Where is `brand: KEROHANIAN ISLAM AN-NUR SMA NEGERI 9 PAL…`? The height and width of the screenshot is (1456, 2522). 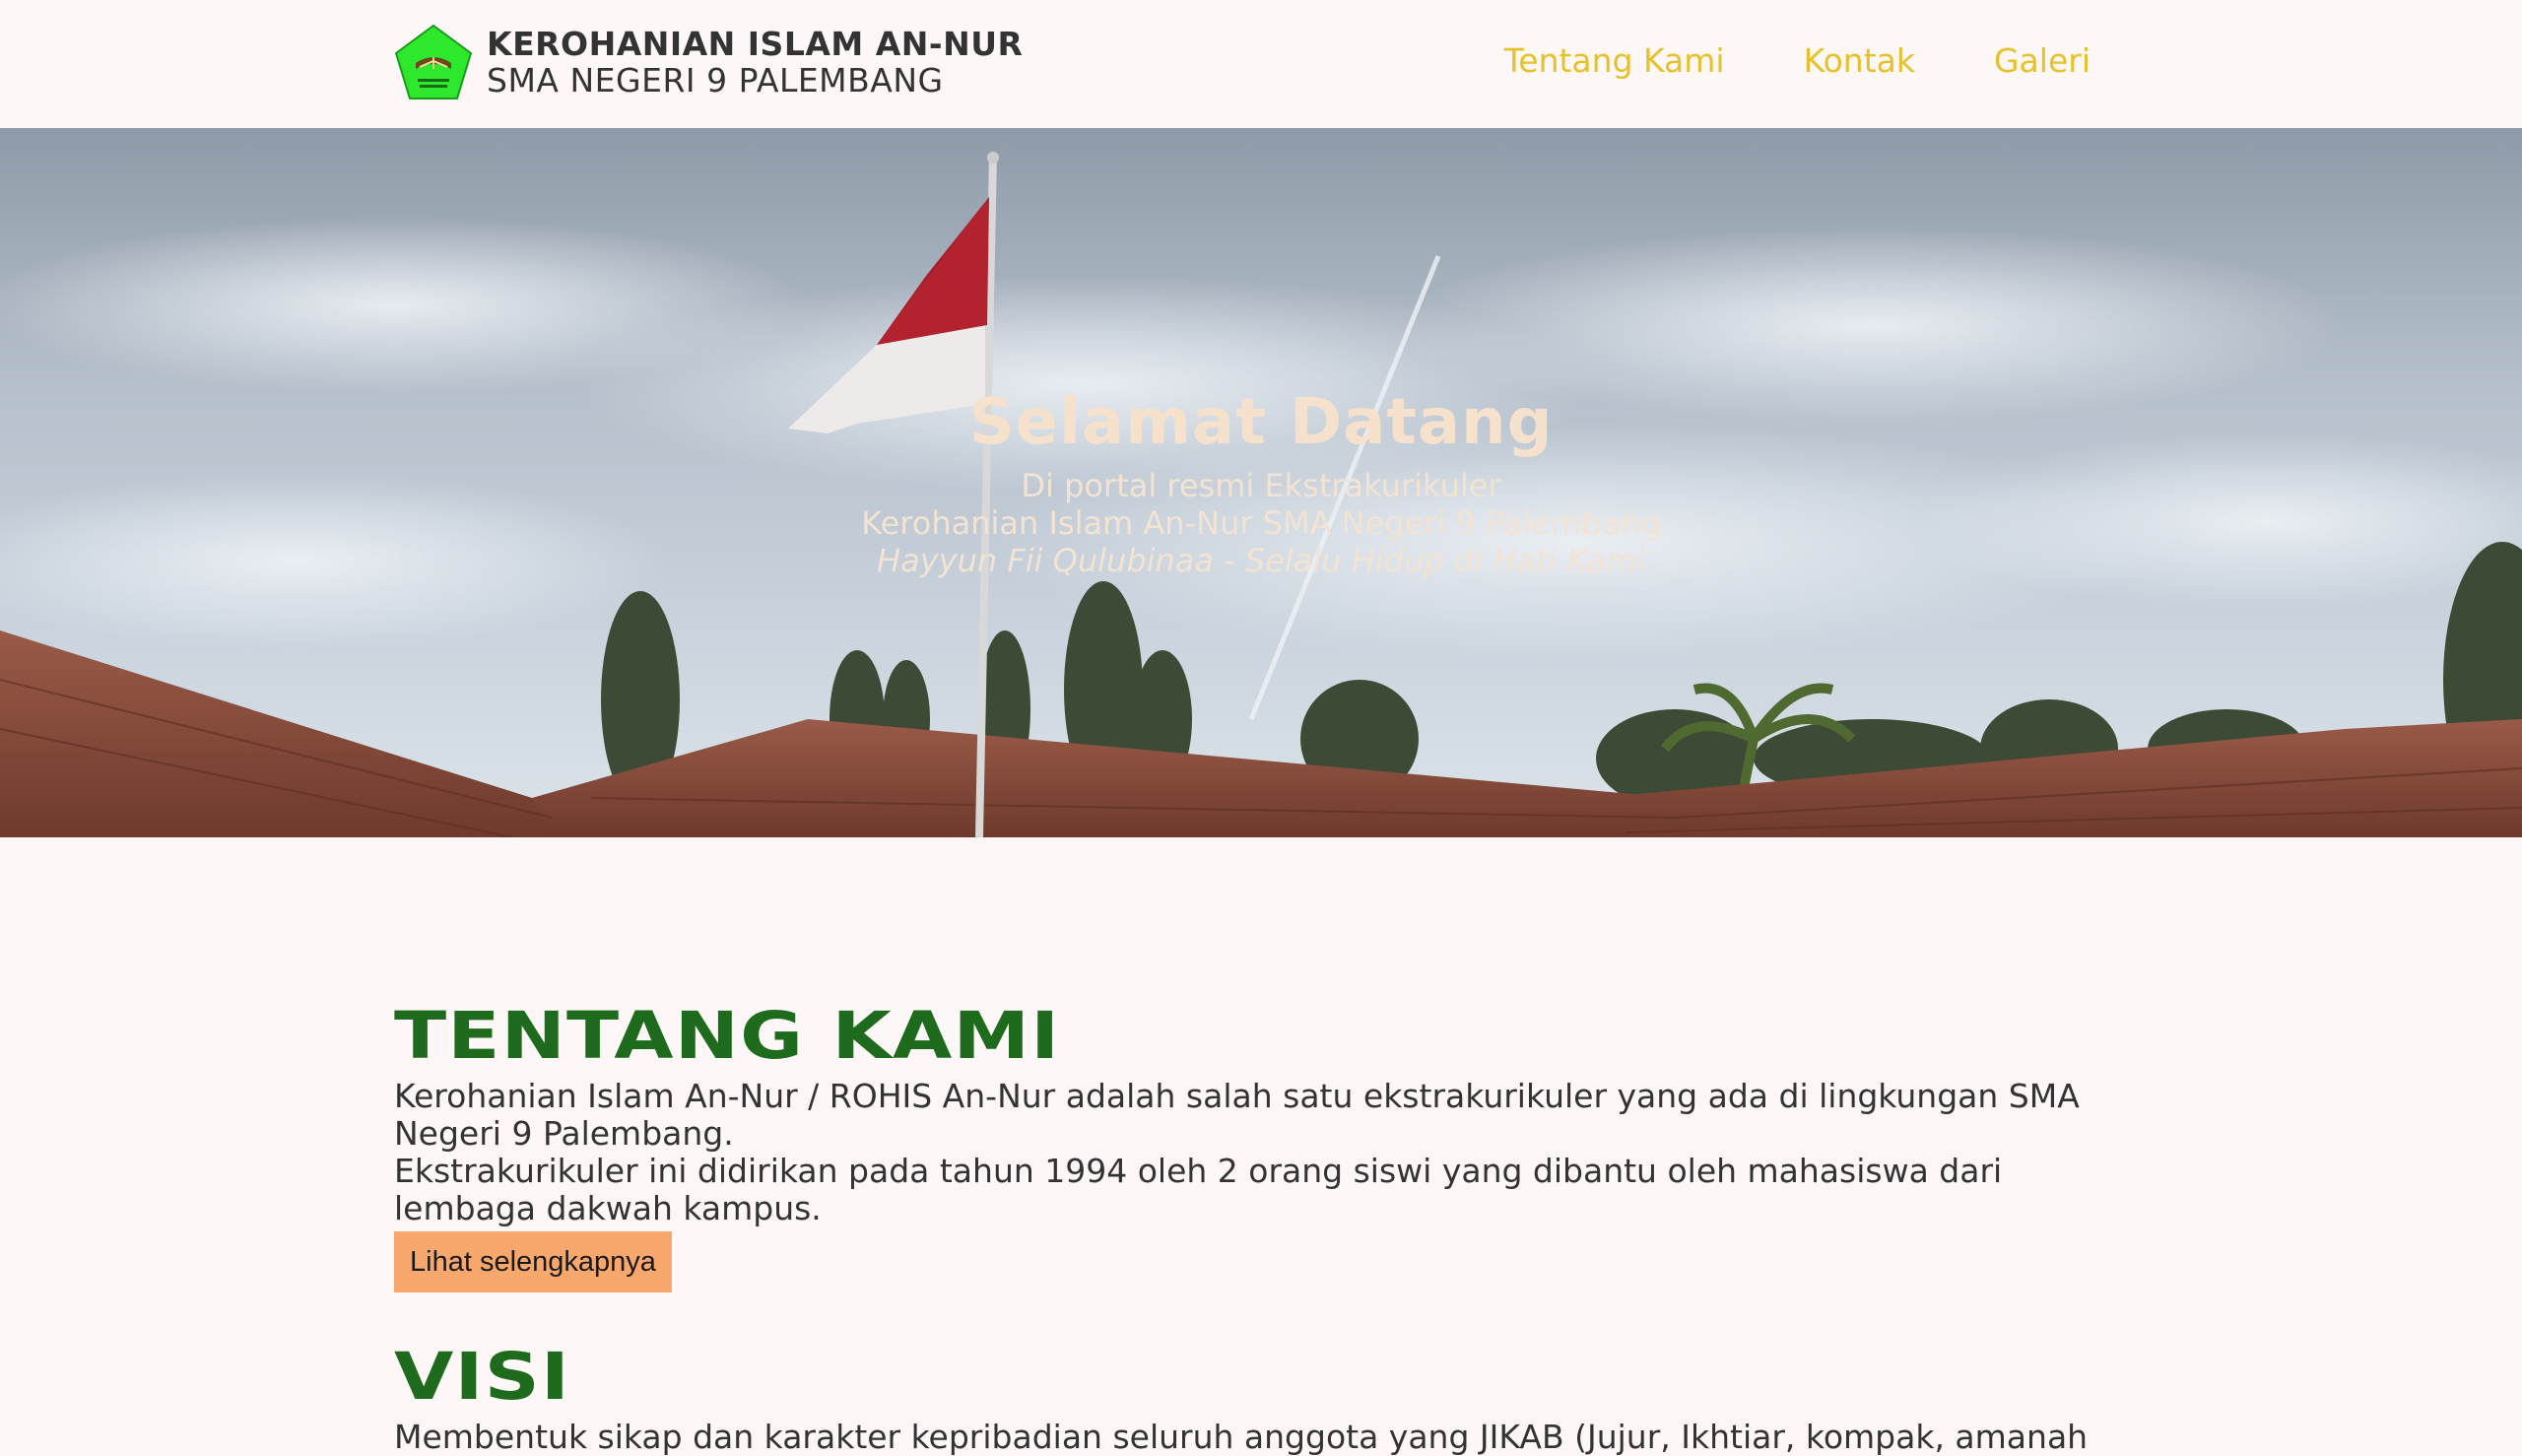 brand: KEROHANIAN ISLAM AN-NUR SMA NEGERI 9 PAL… is located at coordinates (708, 63).